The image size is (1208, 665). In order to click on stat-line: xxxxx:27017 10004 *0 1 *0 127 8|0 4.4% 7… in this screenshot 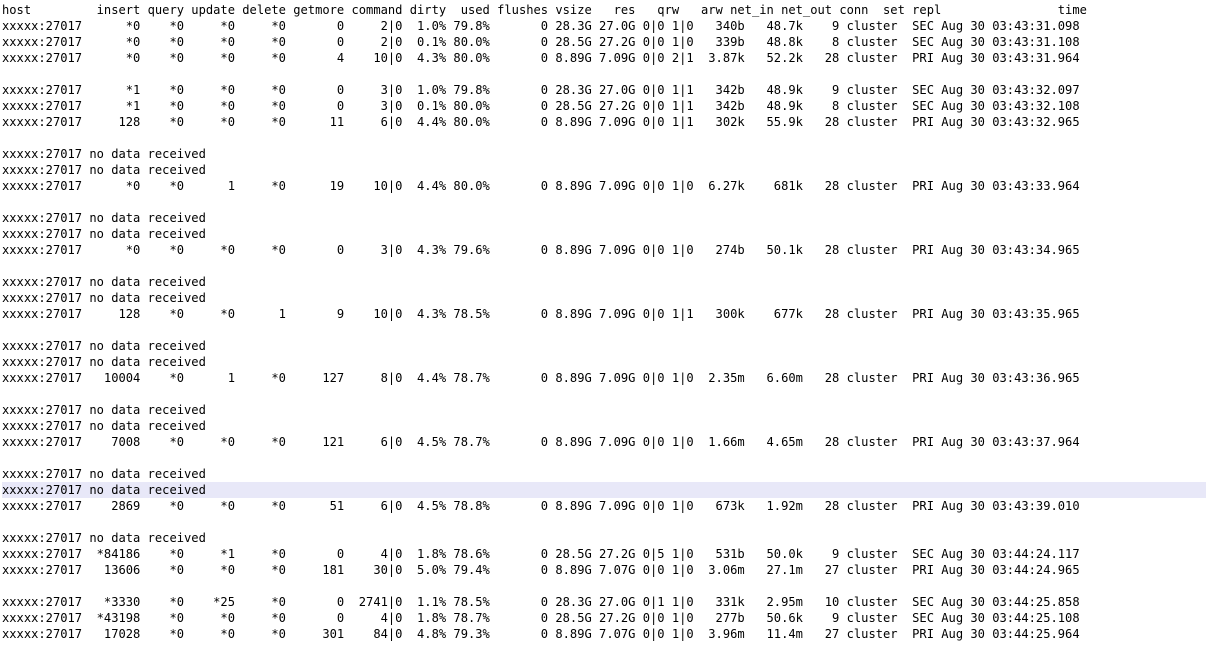, I will do `click(541, 378)`.